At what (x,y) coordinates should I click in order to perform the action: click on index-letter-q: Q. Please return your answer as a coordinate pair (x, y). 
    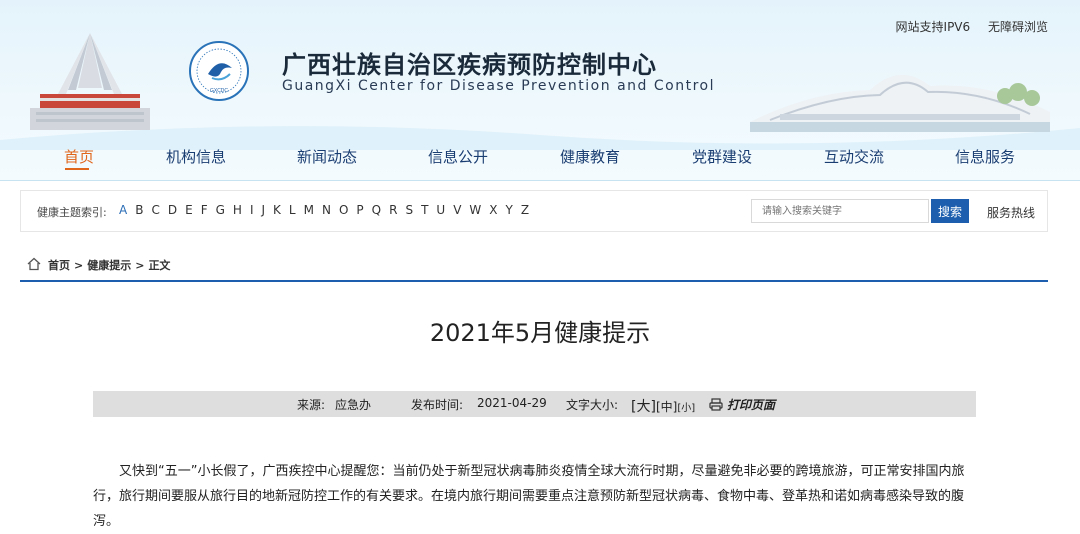
    Looking at the image, I should click on (376, 210).